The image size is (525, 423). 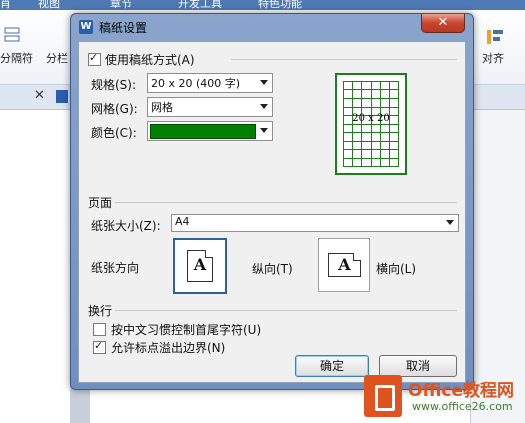 I want to click on grid-preview-caption: 20 x 20, so click(x=371, y=118).